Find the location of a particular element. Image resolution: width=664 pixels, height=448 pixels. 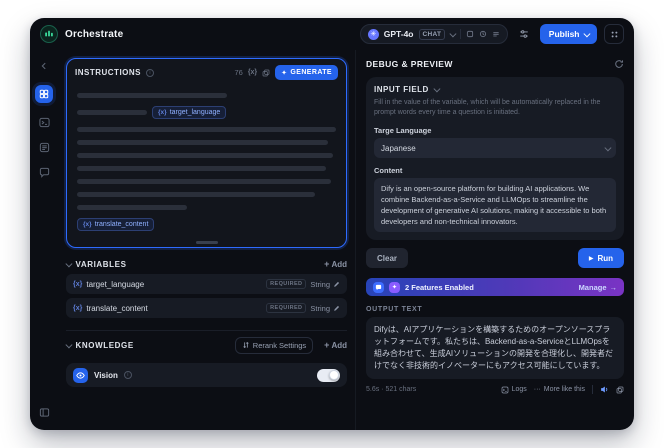

restart-icon is located at coordinates (619, 64).